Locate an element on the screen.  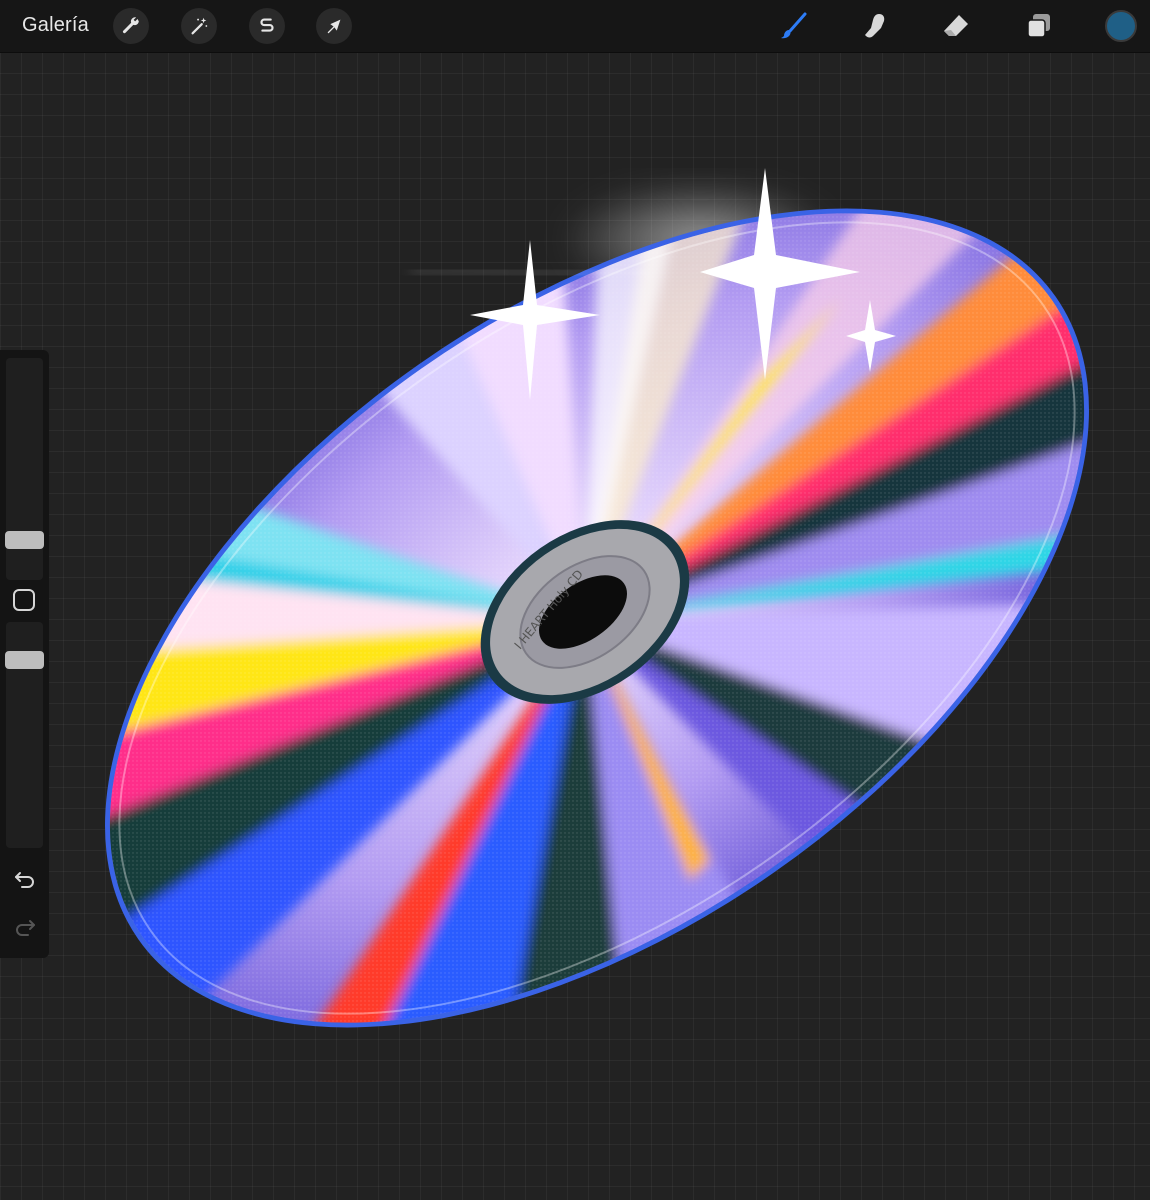
brush-tool is located at coordinates (794, 26).